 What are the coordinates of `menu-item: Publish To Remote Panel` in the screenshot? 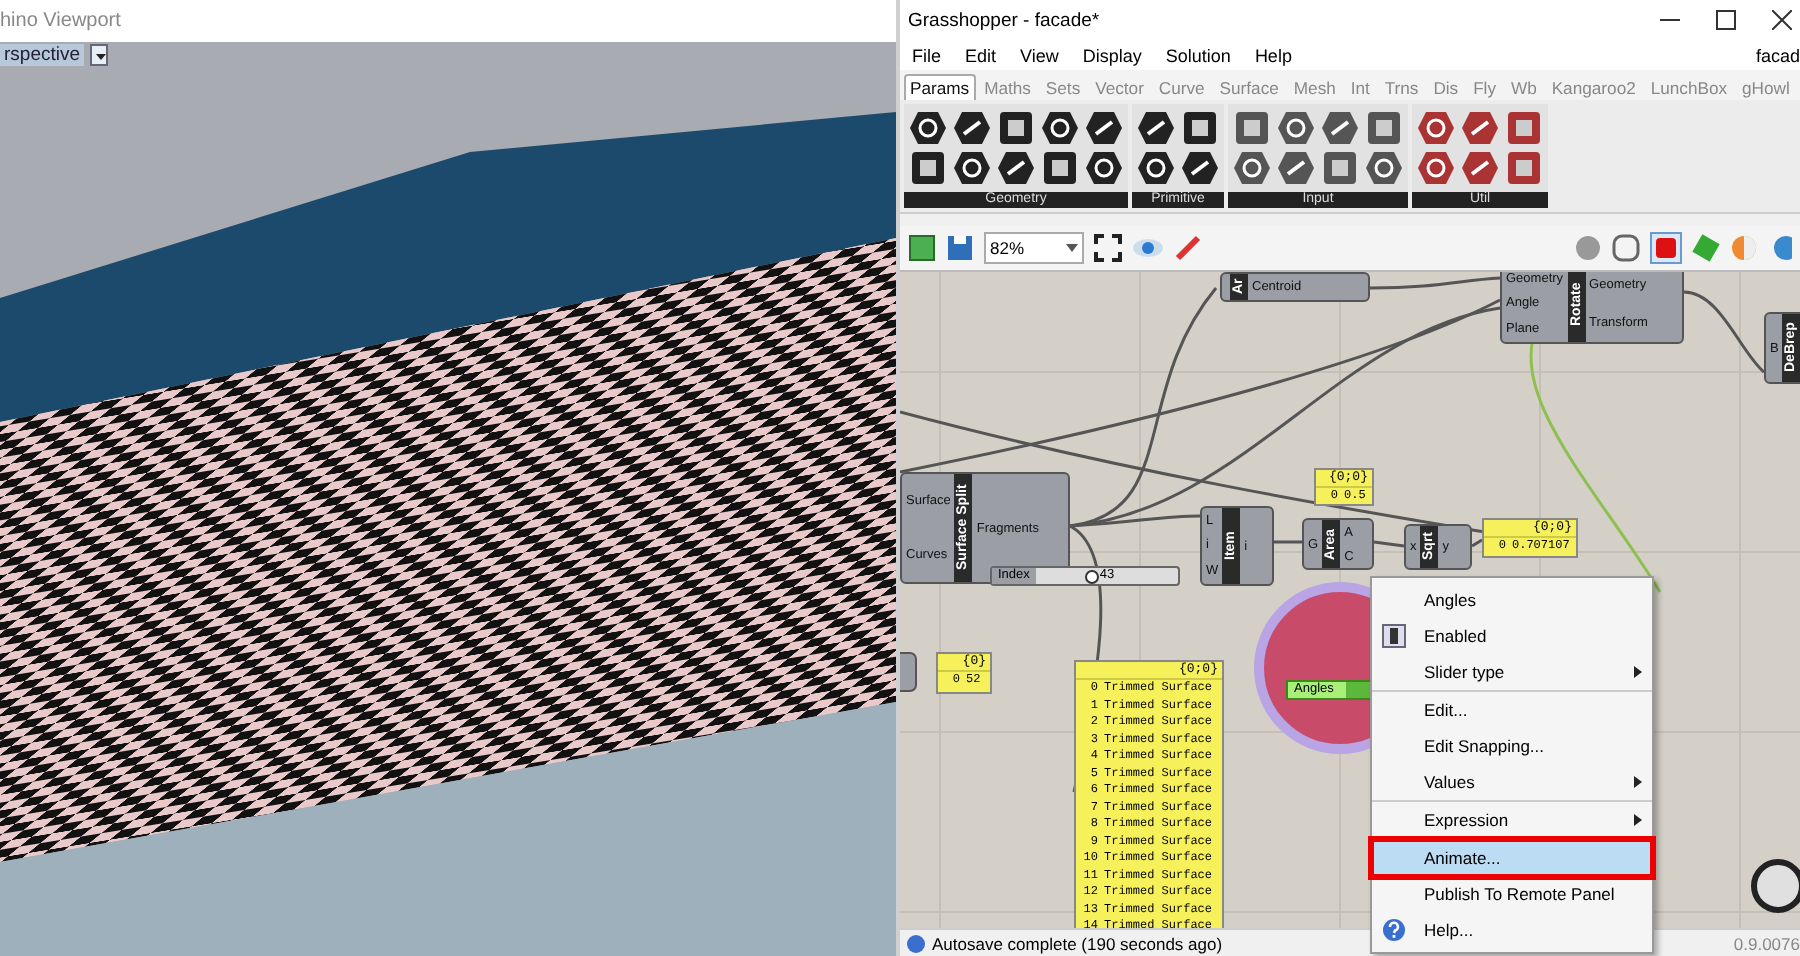 It's located at (1512, 894).